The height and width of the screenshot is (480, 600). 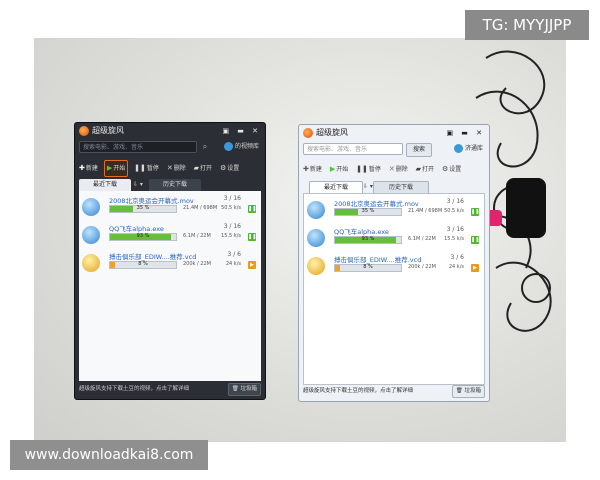 I want to click on trash-icon: 🗑, so click(x=459, y=391).